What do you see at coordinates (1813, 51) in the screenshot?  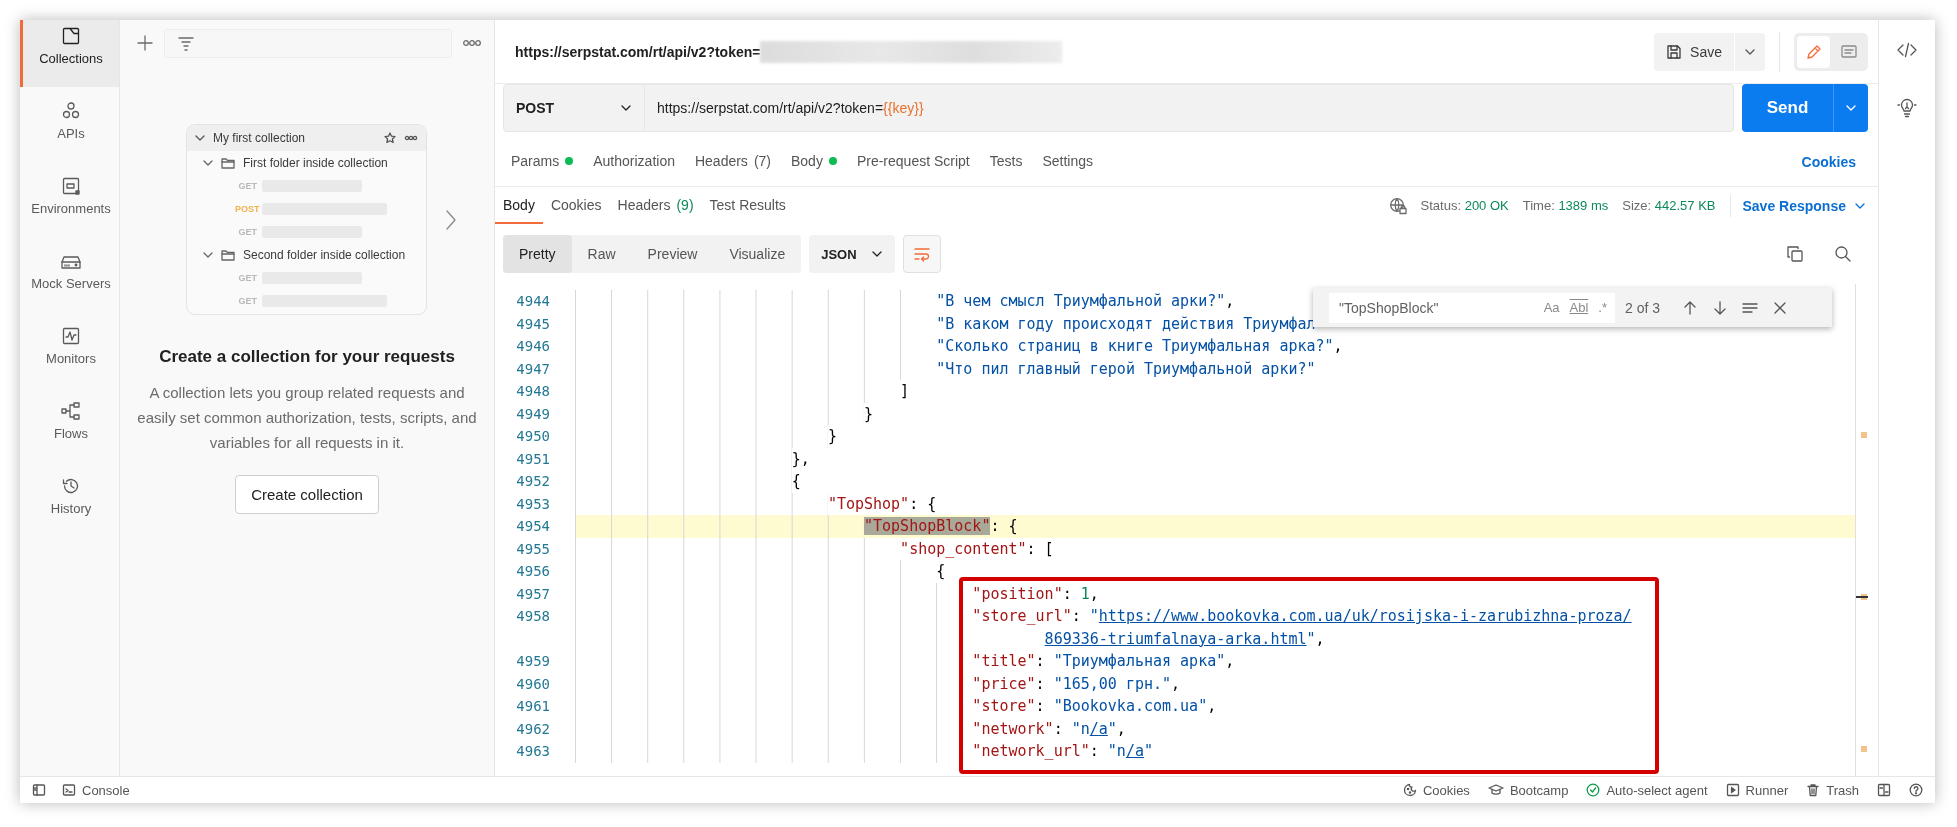 I see `edit-mode-button` at bounding box center [1813, 51].